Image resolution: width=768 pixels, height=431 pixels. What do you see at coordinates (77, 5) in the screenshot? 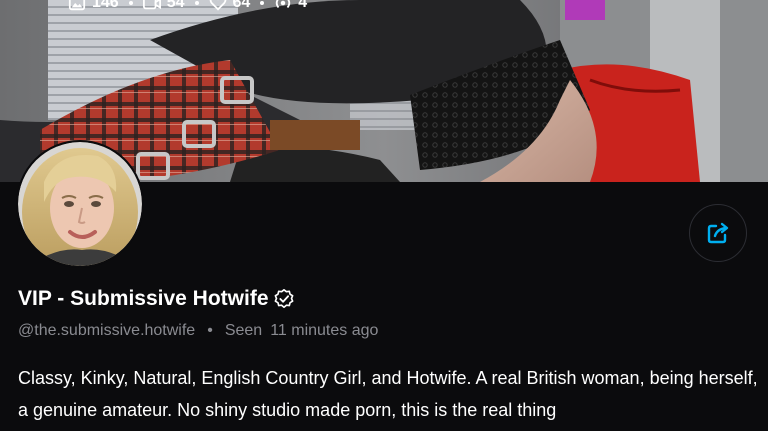
I see `image-icon` at bounding box center [77, 5].